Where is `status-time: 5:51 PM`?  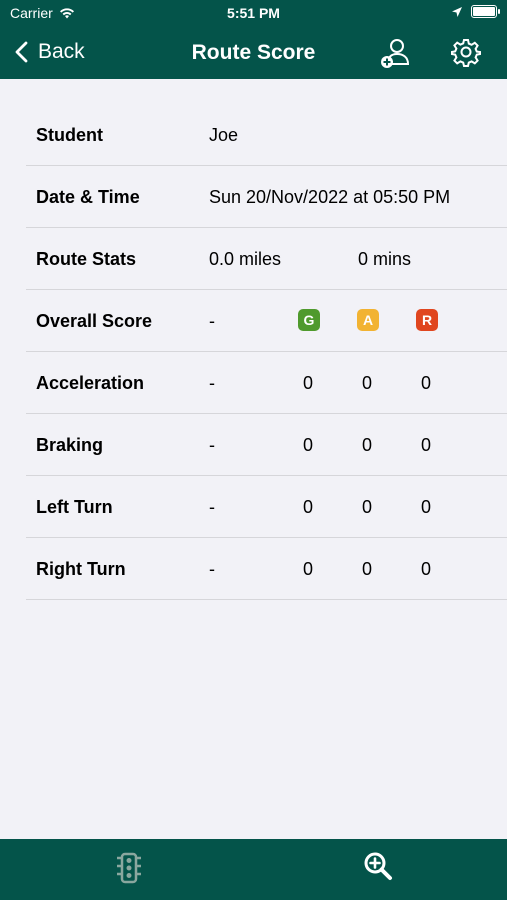
status-time: 5:51 PM is located at coordinates (253, 13).